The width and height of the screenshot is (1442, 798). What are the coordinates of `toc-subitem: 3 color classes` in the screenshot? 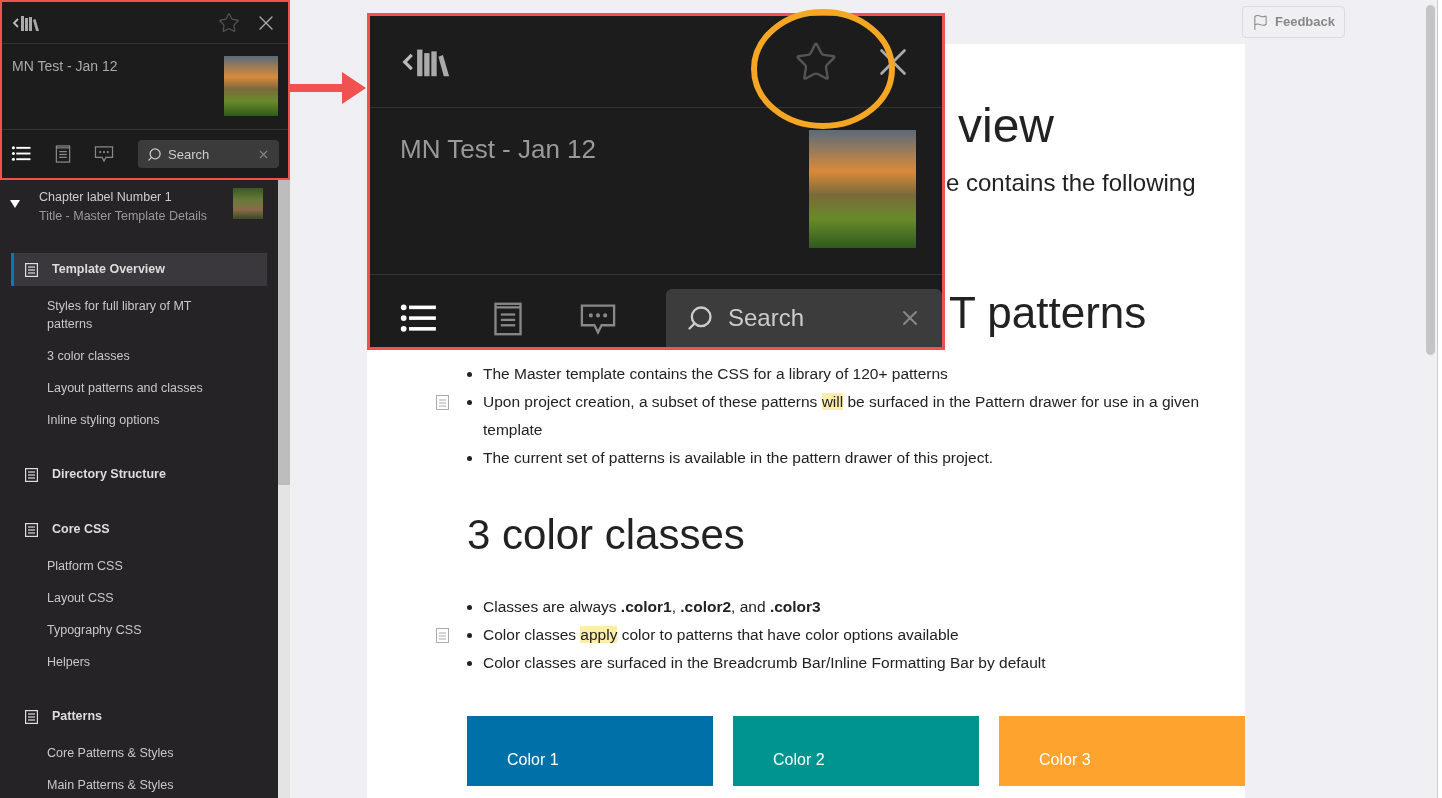 It's located at (132, 356).